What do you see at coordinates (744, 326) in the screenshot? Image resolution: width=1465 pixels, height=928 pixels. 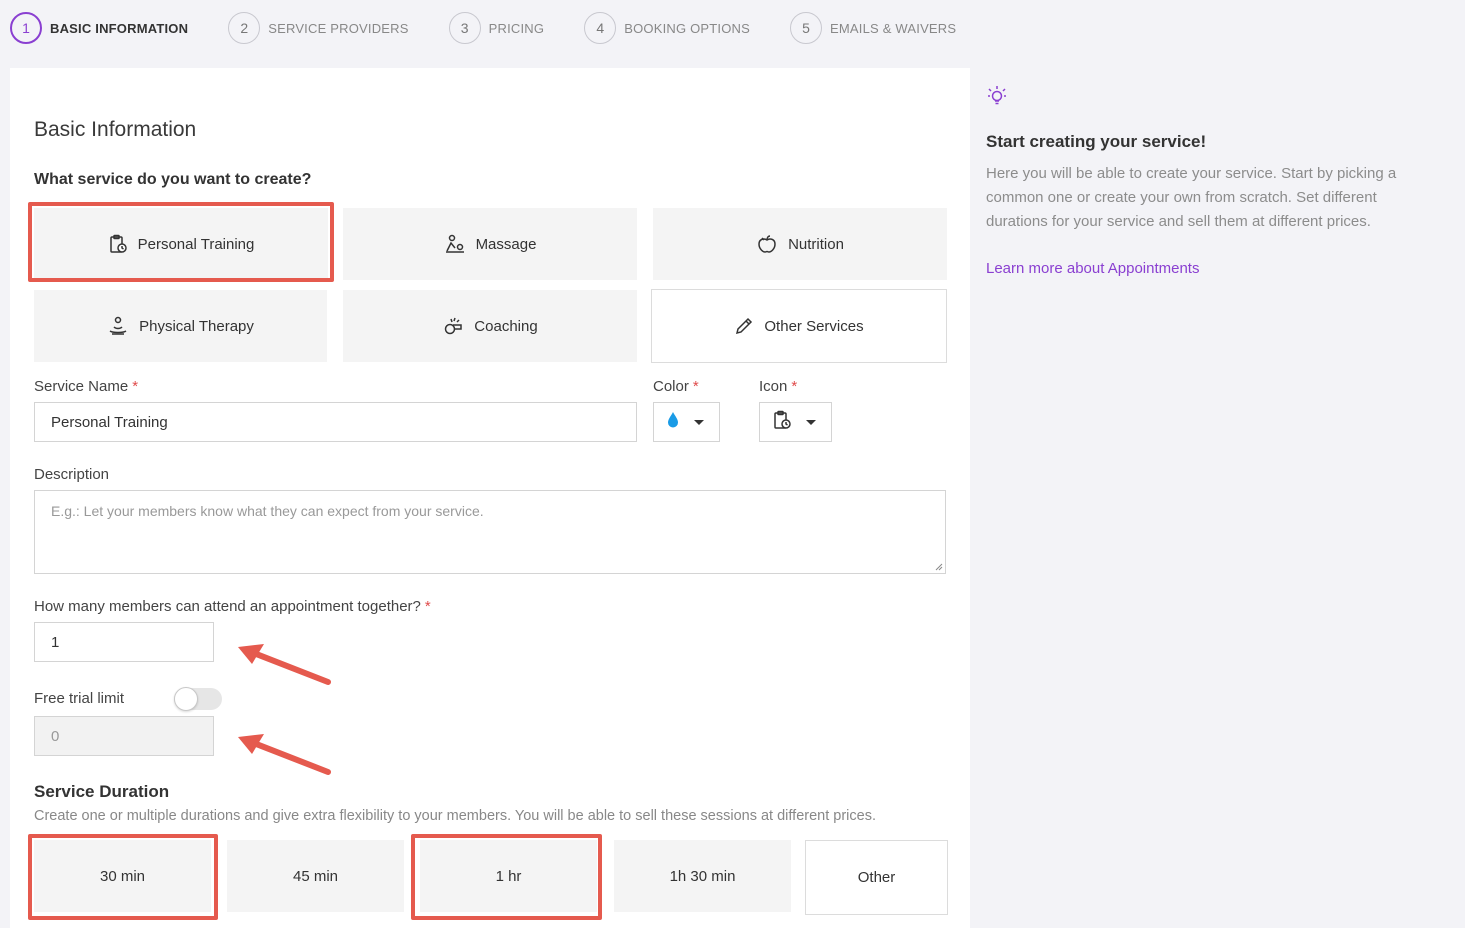 I see `pencil-icon` at bounding box center [744, 326].